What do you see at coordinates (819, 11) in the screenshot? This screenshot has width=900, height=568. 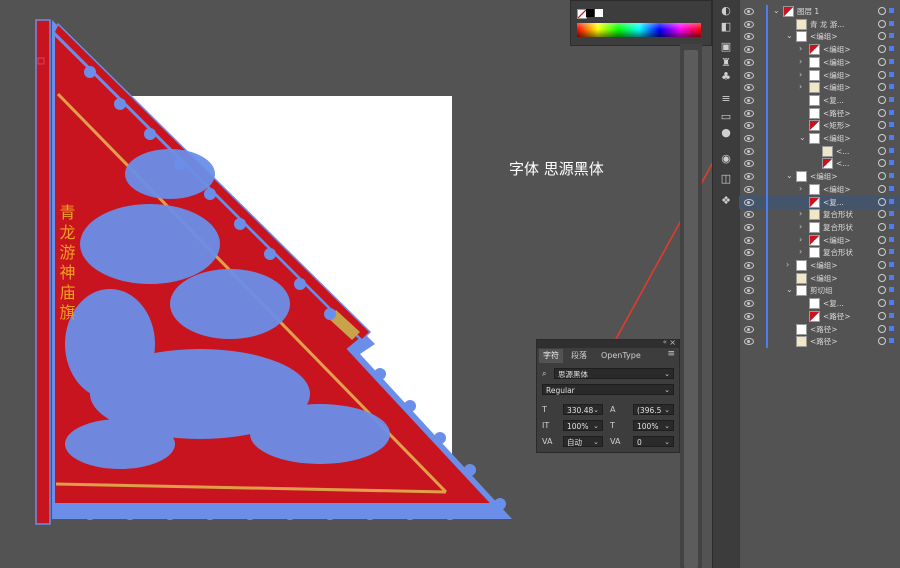 I see `layer-row: ⌄ 图层 1` at bounding box center [819, 11].